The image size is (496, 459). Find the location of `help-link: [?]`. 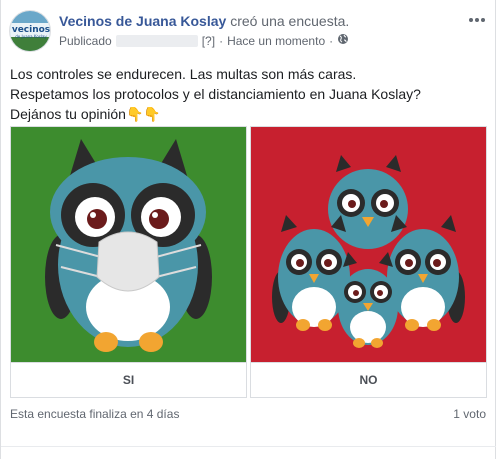

help-link: [?] is located at coordinates (208, 41).